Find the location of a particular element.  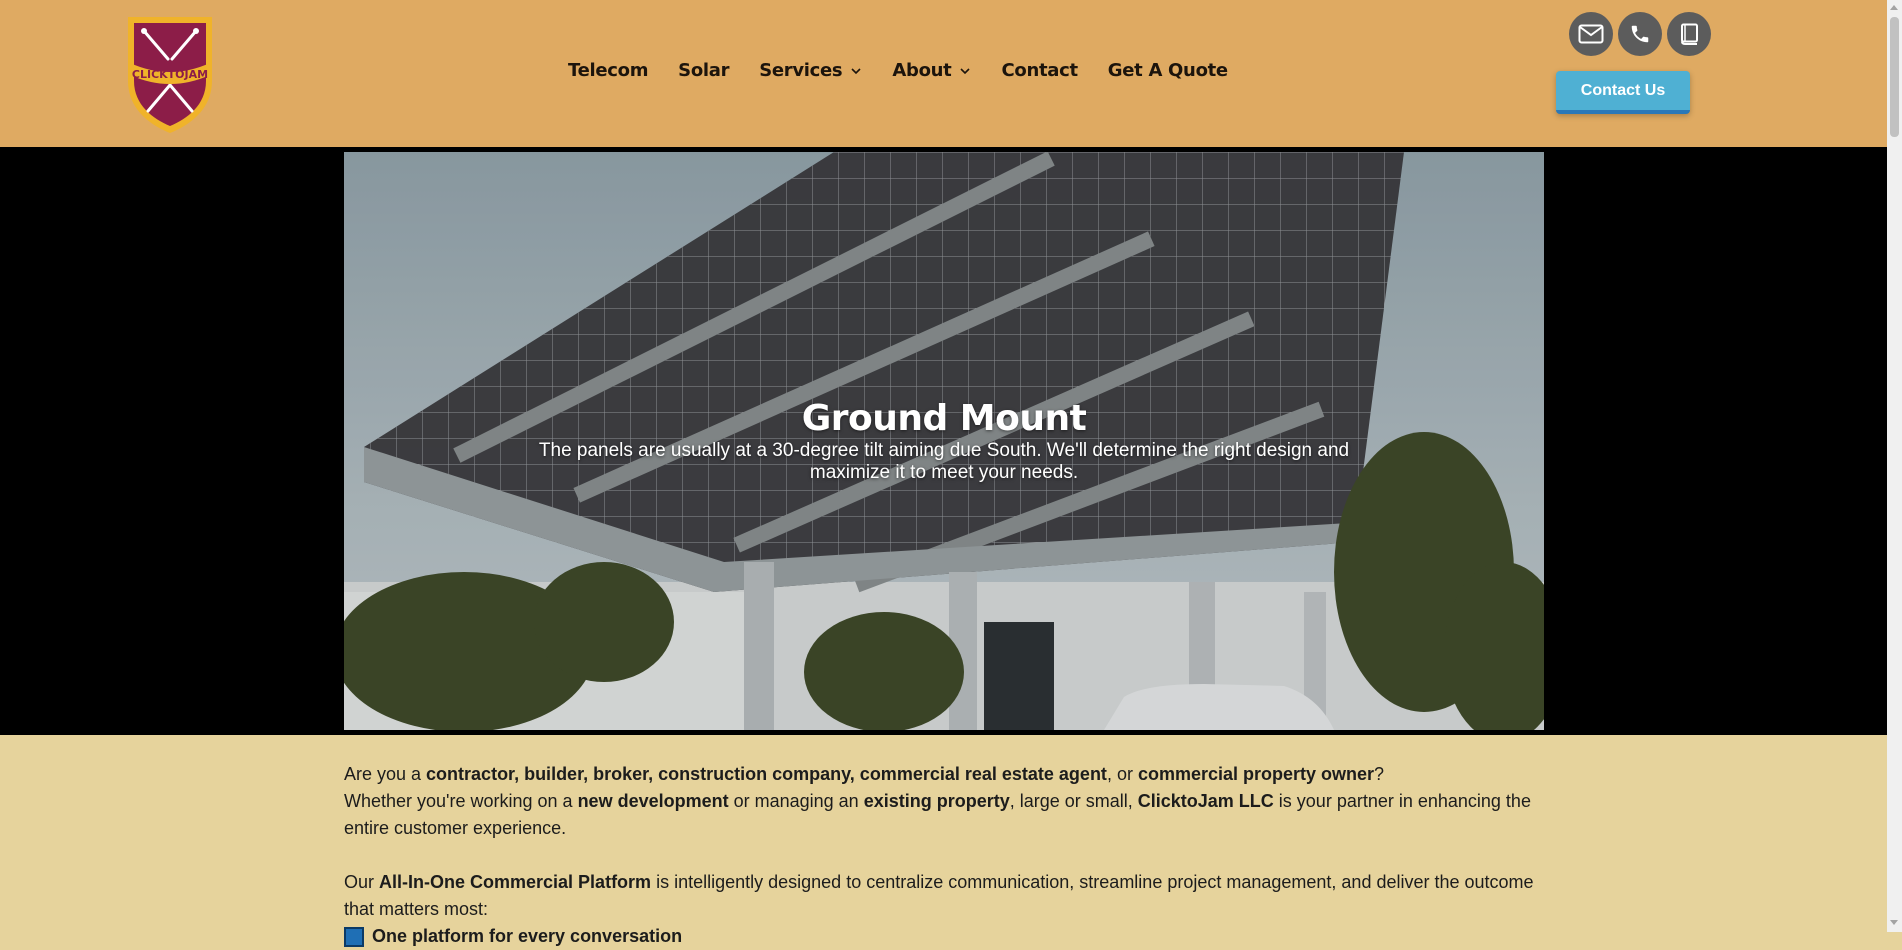

nav-about: About is located at coordinates (931, 70).